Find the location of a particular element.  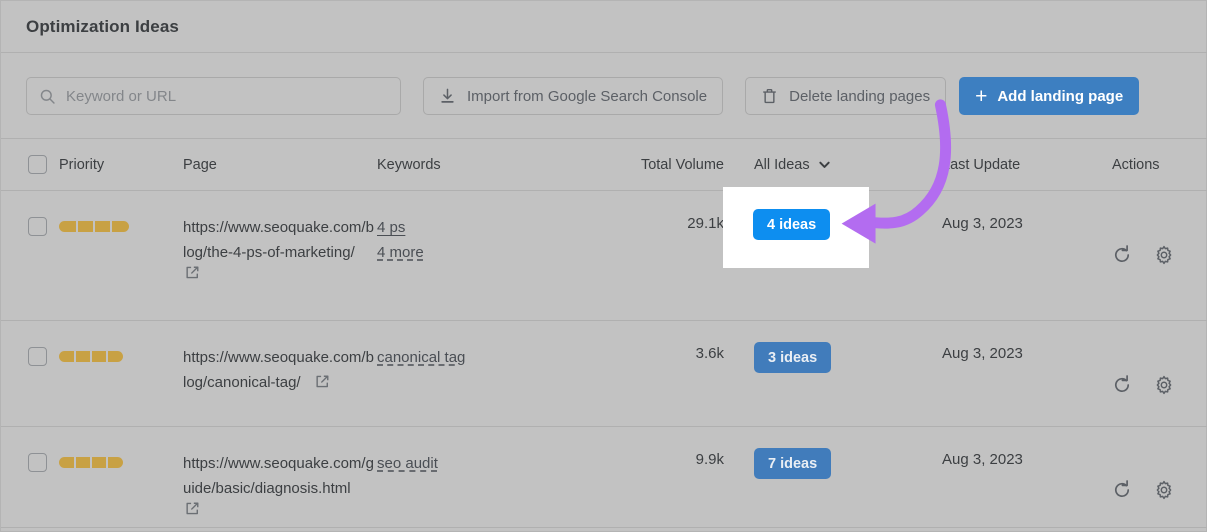

delete-landing-pages-label: Delete landing pages is located at coordinates (860, 96).